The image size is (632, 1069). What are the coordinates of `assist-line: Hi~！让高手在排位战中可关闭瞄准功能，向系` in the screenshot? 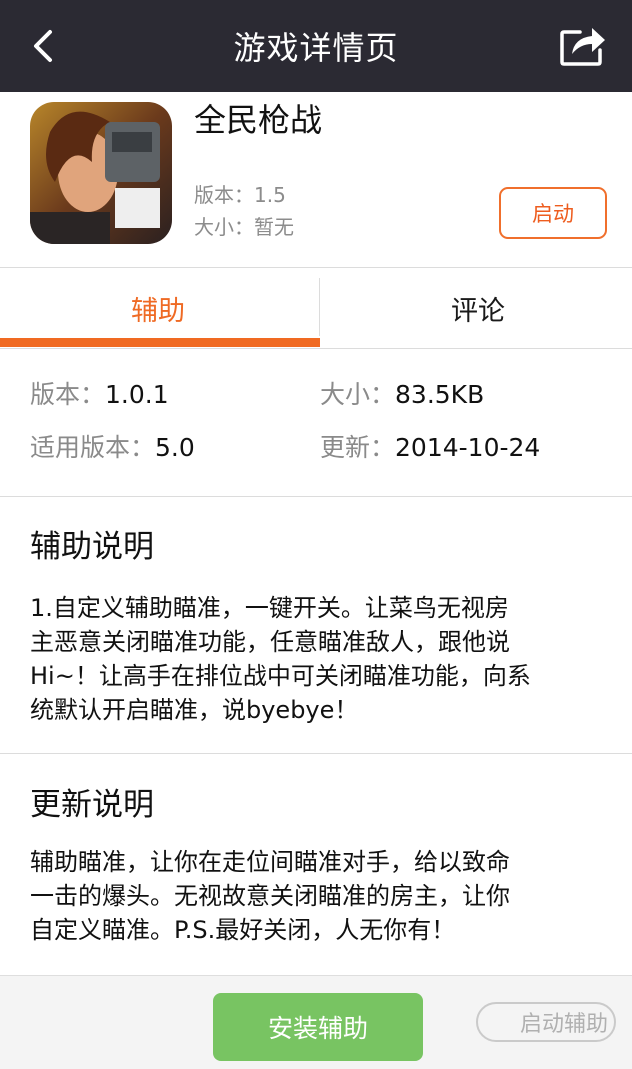 It's located at (280, 676).